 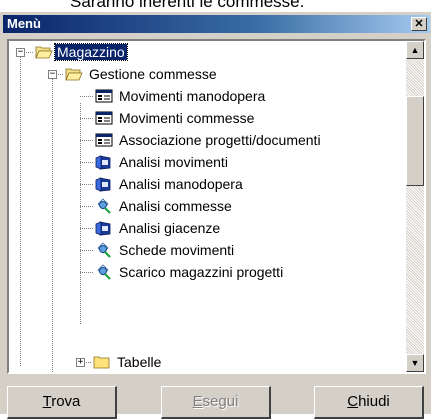 I want to click on tree-leaf-label: Movimenti manodopera, so click(x=192, y=96).